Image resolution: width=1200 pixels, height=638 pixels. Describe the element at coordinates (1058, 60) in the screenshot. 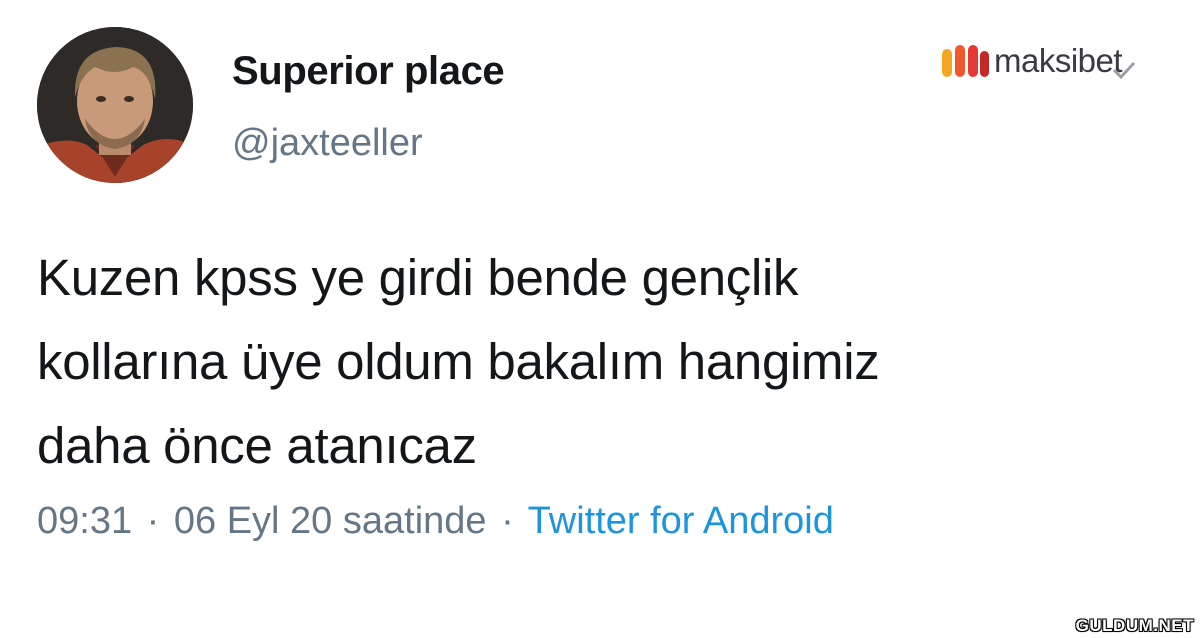

I see `brand-name: maksibet` at that location.